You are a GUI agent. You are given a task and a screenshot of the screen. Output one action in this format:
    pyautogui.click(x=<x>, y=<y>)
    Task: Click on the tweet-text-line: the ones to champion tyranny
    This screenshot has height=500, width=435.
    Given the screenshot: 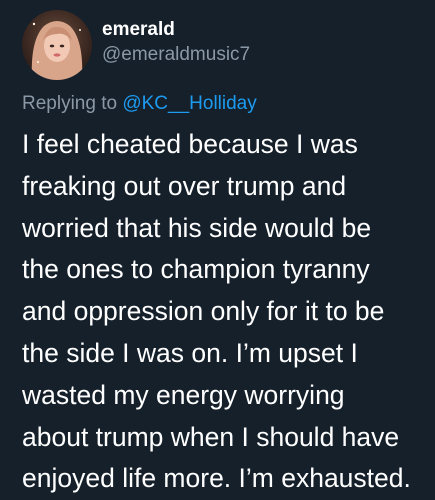 What is the action you would take?
    pyautogui.click(x=196, y=269)
    